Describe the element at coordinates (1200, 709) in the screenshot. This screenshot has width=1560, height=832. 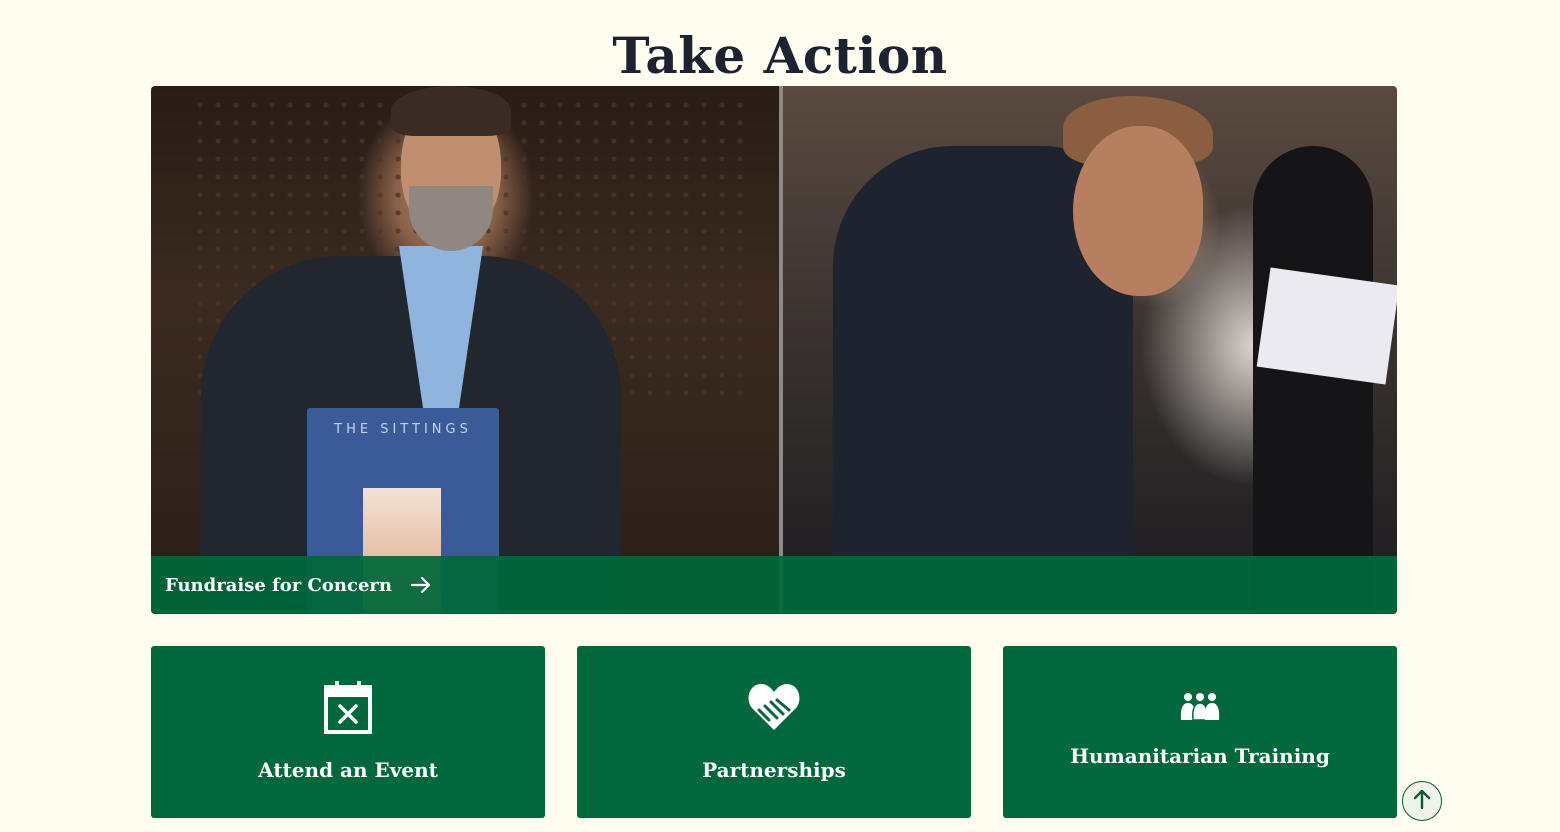
I see `people-group-icon` at that location.